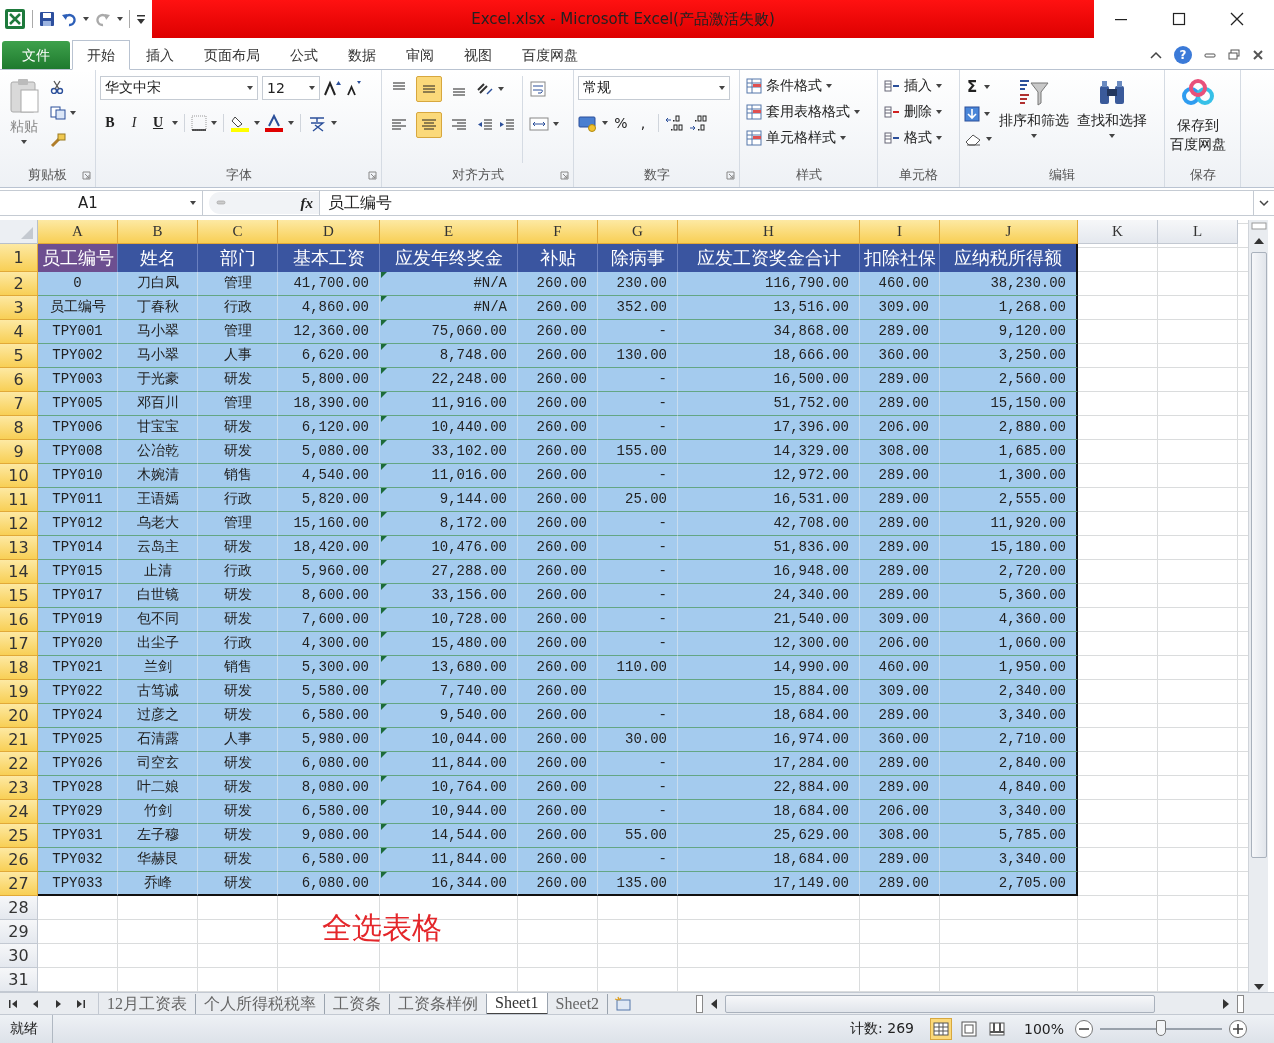 The image size is (1274, 1043). I want to click on row-header: 15, so click(19, 596).